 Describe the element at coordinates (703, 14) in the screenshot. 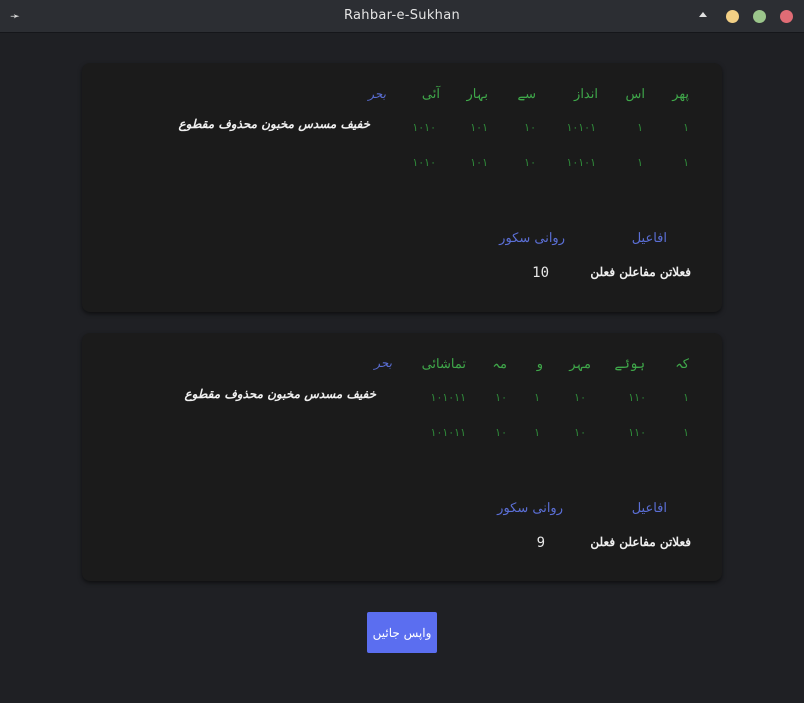

I see `chevron-up-icon` at that location.